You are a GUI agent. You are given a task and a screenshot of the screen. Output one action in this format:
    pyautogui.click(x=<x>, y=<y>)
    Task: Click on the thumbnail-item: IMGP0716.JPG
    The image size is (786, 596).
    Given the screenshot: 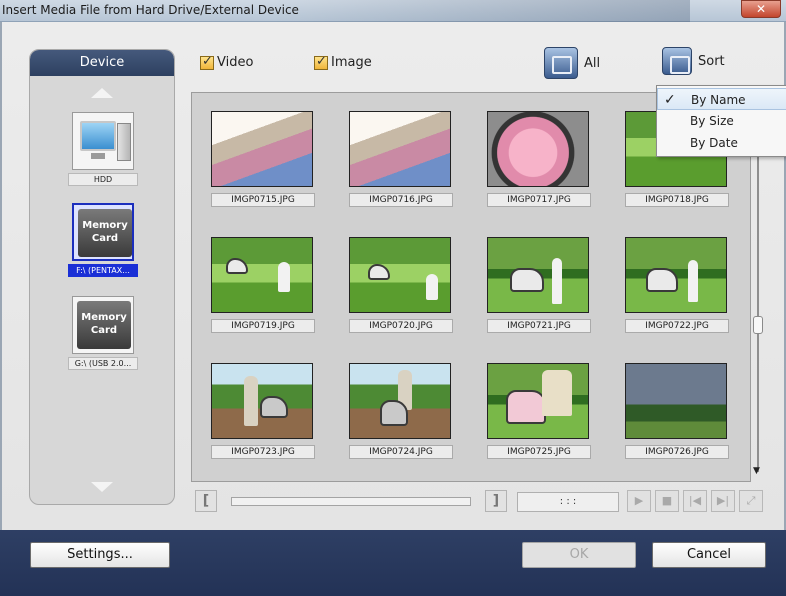 What is the action you would take?
    pyautogui.click(x=401, y=159)
    